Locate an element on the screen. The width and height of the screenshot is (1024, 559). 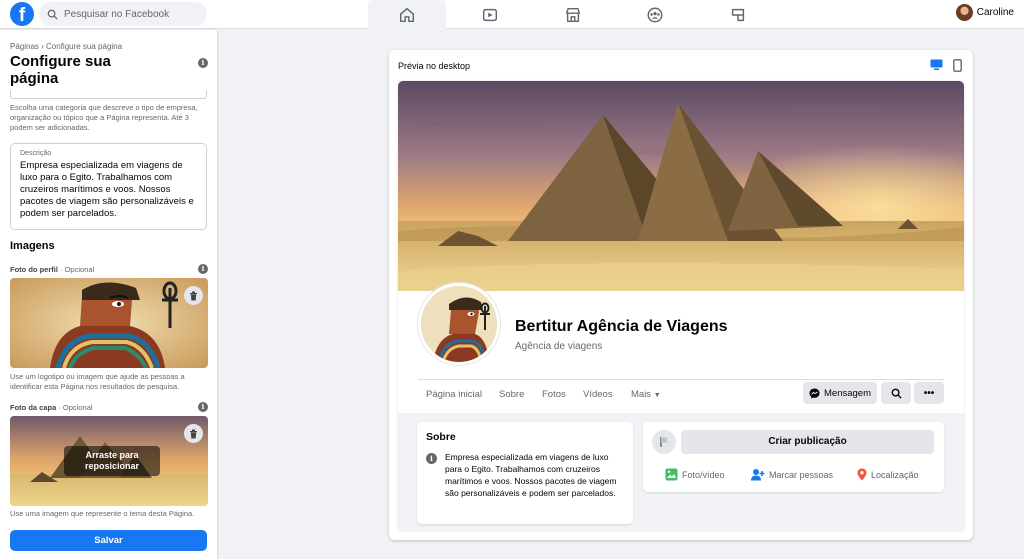
desktop-icon is located at coordinates (936, 65).